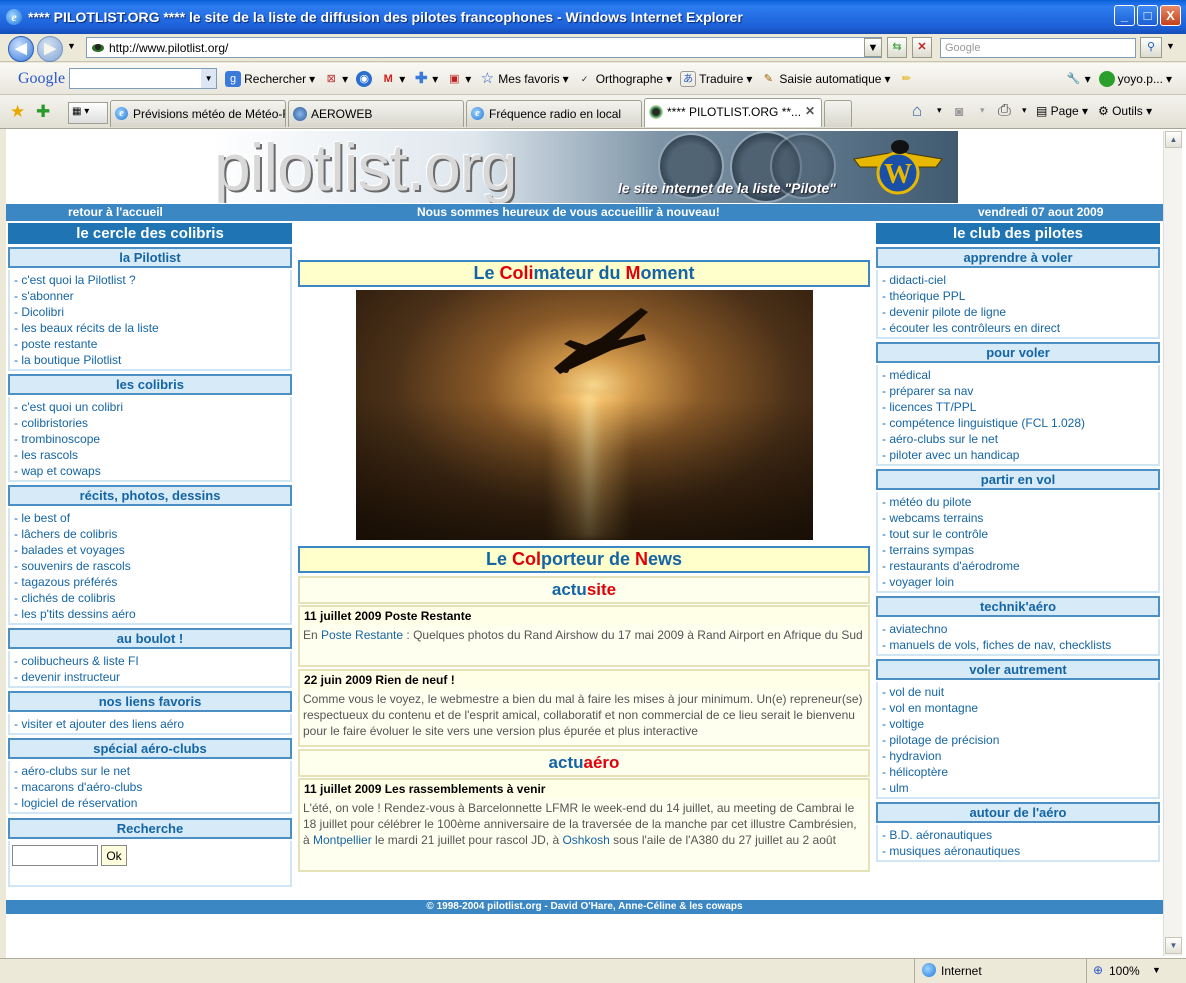 Image resolution: width=1186 pixels, height=983 pixels. What do you see at coordinates (917, 111) in the screenshot?
I see `home-icon: ⌂` at bounding box center [917, 111].